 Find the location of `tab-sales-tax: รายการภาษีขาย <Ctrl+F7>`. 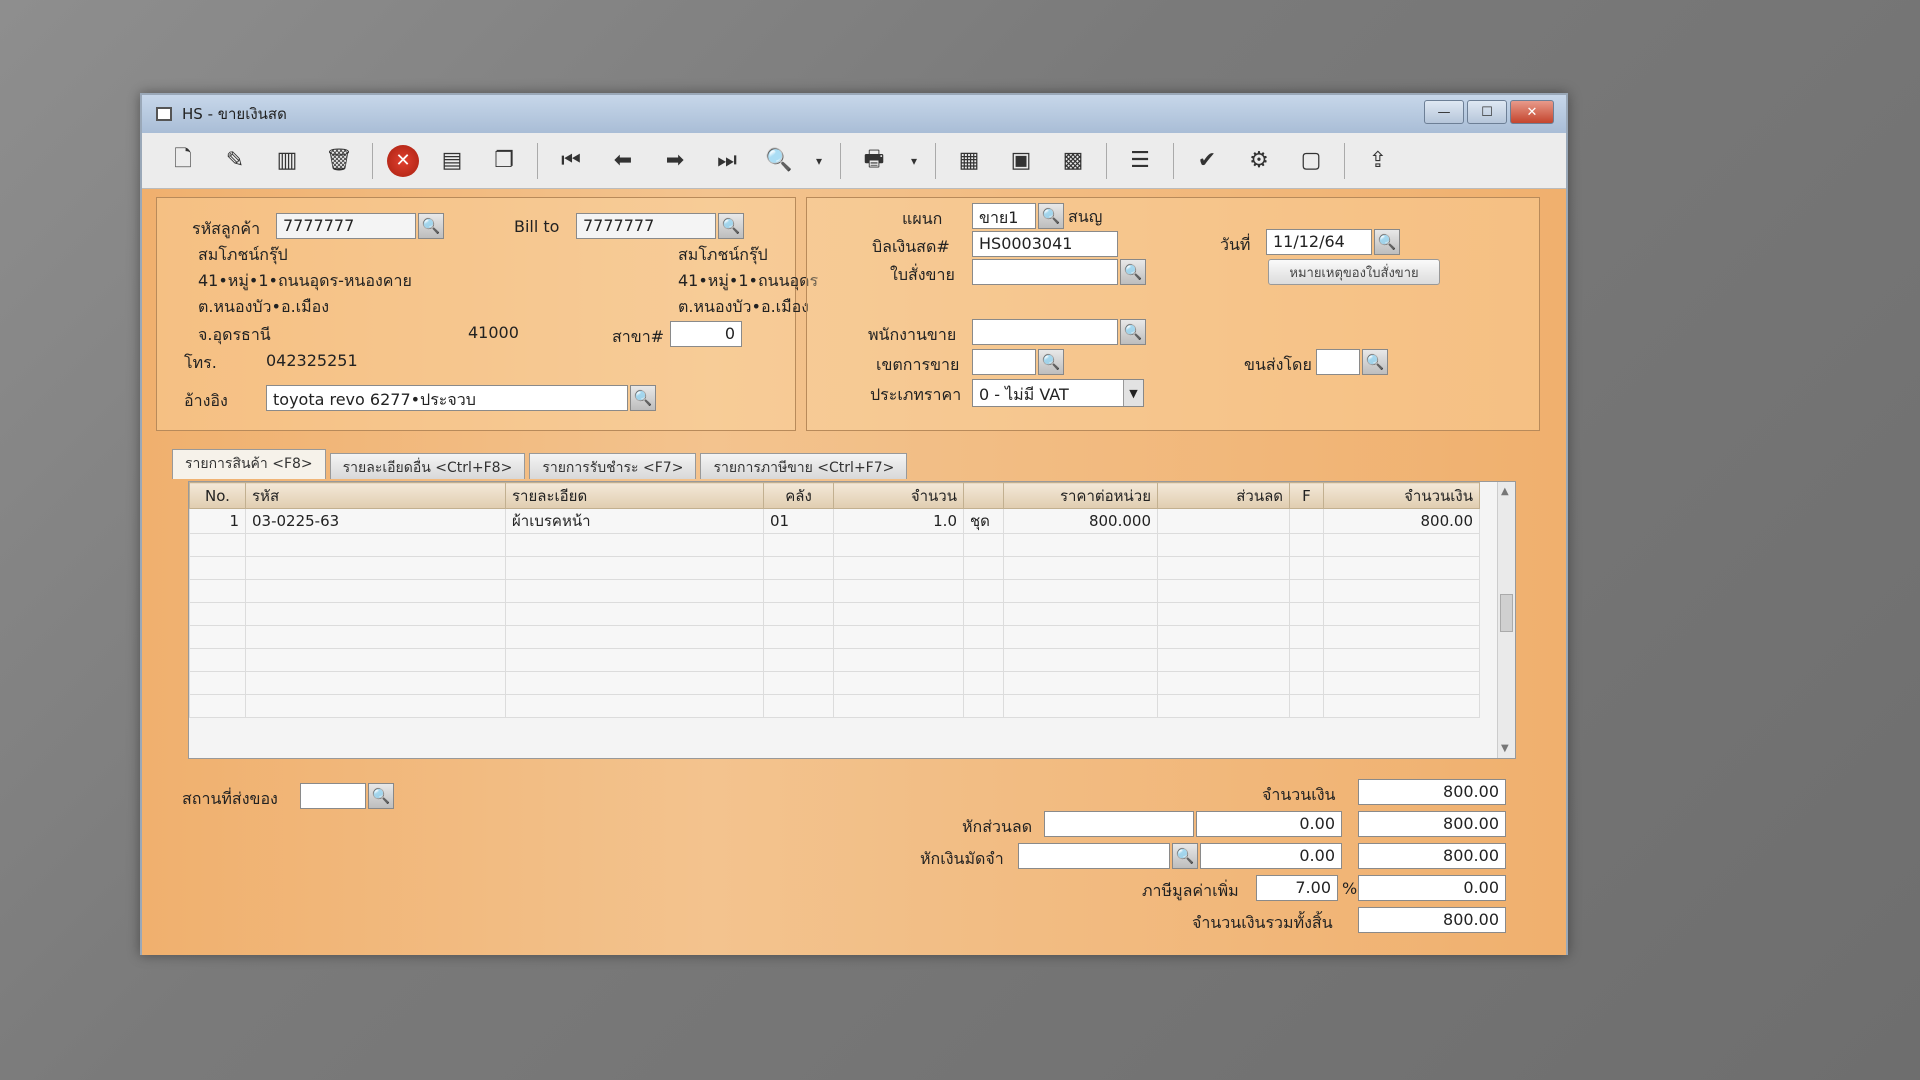

tab-sales-tax: รายการภาษีขาย <Ctrl+F7> is located at coordinates (804, 466).